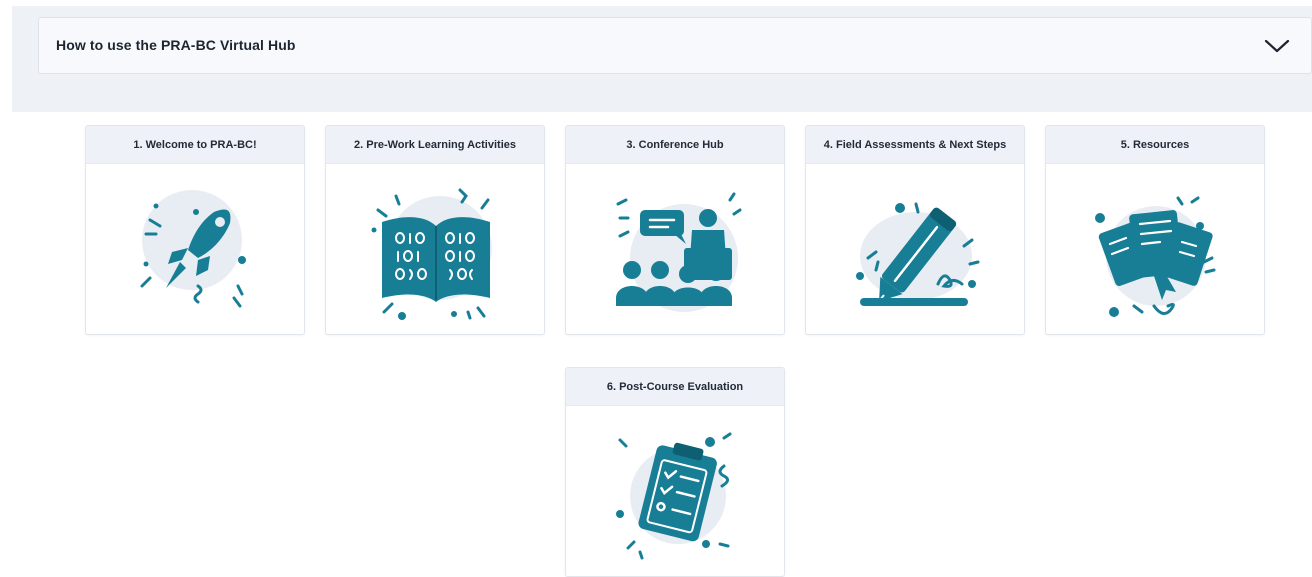 The width and height of the screenshot is (1312, 577). What do you see at coordinates (435, 145) in the screenshot?
I see `tile-title: 2. Pre-Work Learning Activities` at bounding box center [435, 145].